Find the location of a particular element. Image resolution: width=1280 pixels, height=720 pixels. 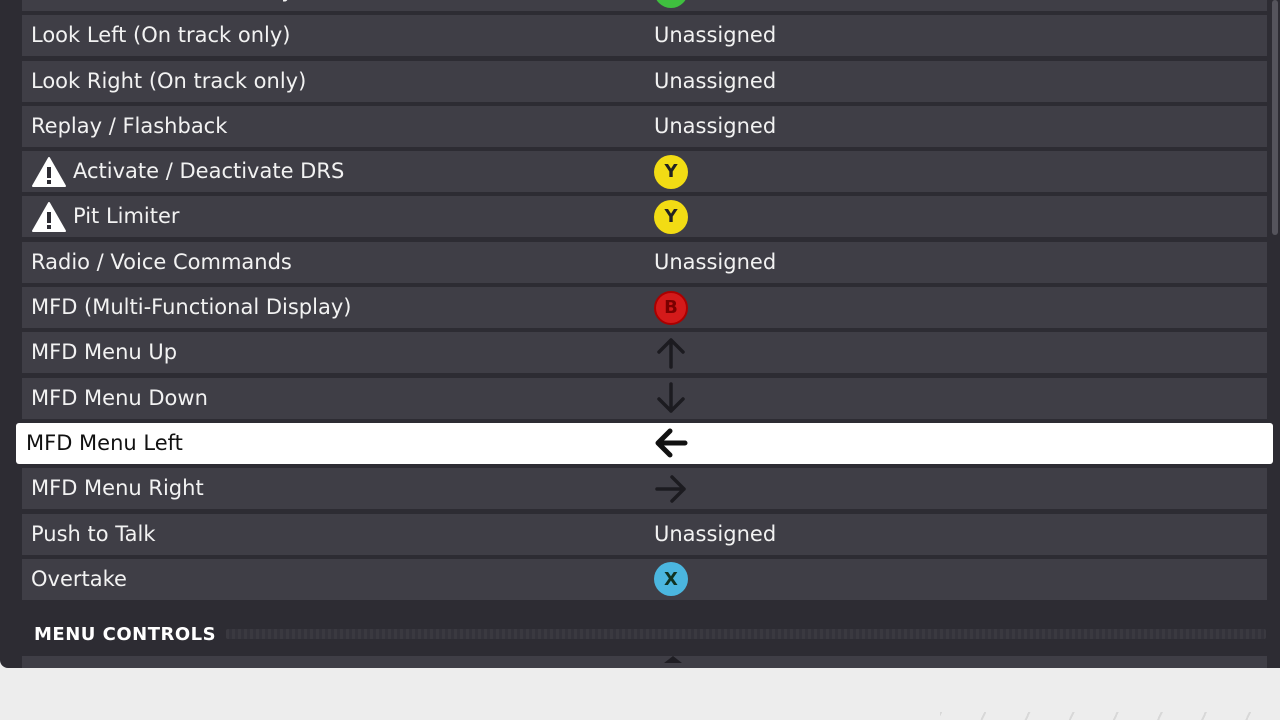

binding-action-label: Look Back (On track only) is located at coordinates (166, 5).